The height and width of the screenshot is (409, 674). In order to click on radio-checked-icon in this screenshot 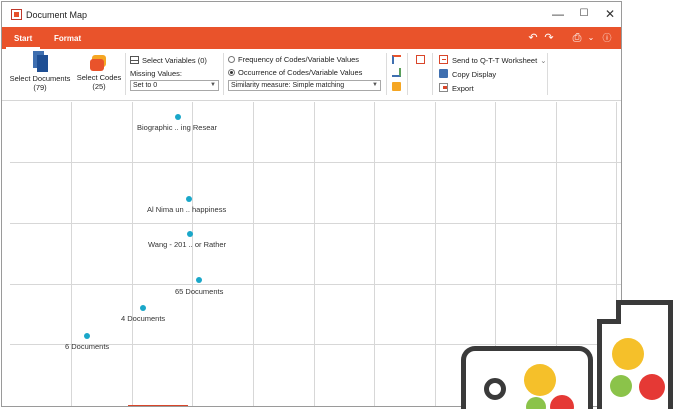, I will do `click(231, 72)`.